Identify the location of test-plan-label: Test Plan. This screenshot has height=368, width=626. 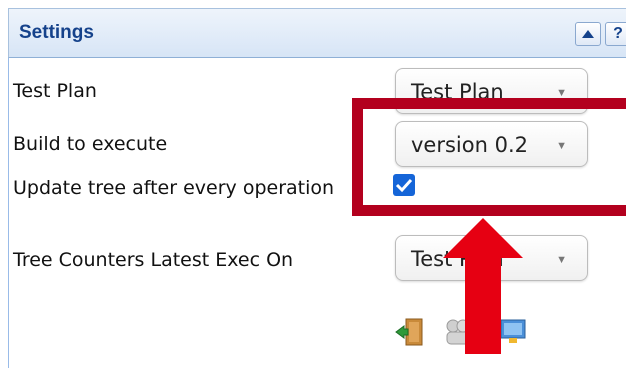
(55, 91).